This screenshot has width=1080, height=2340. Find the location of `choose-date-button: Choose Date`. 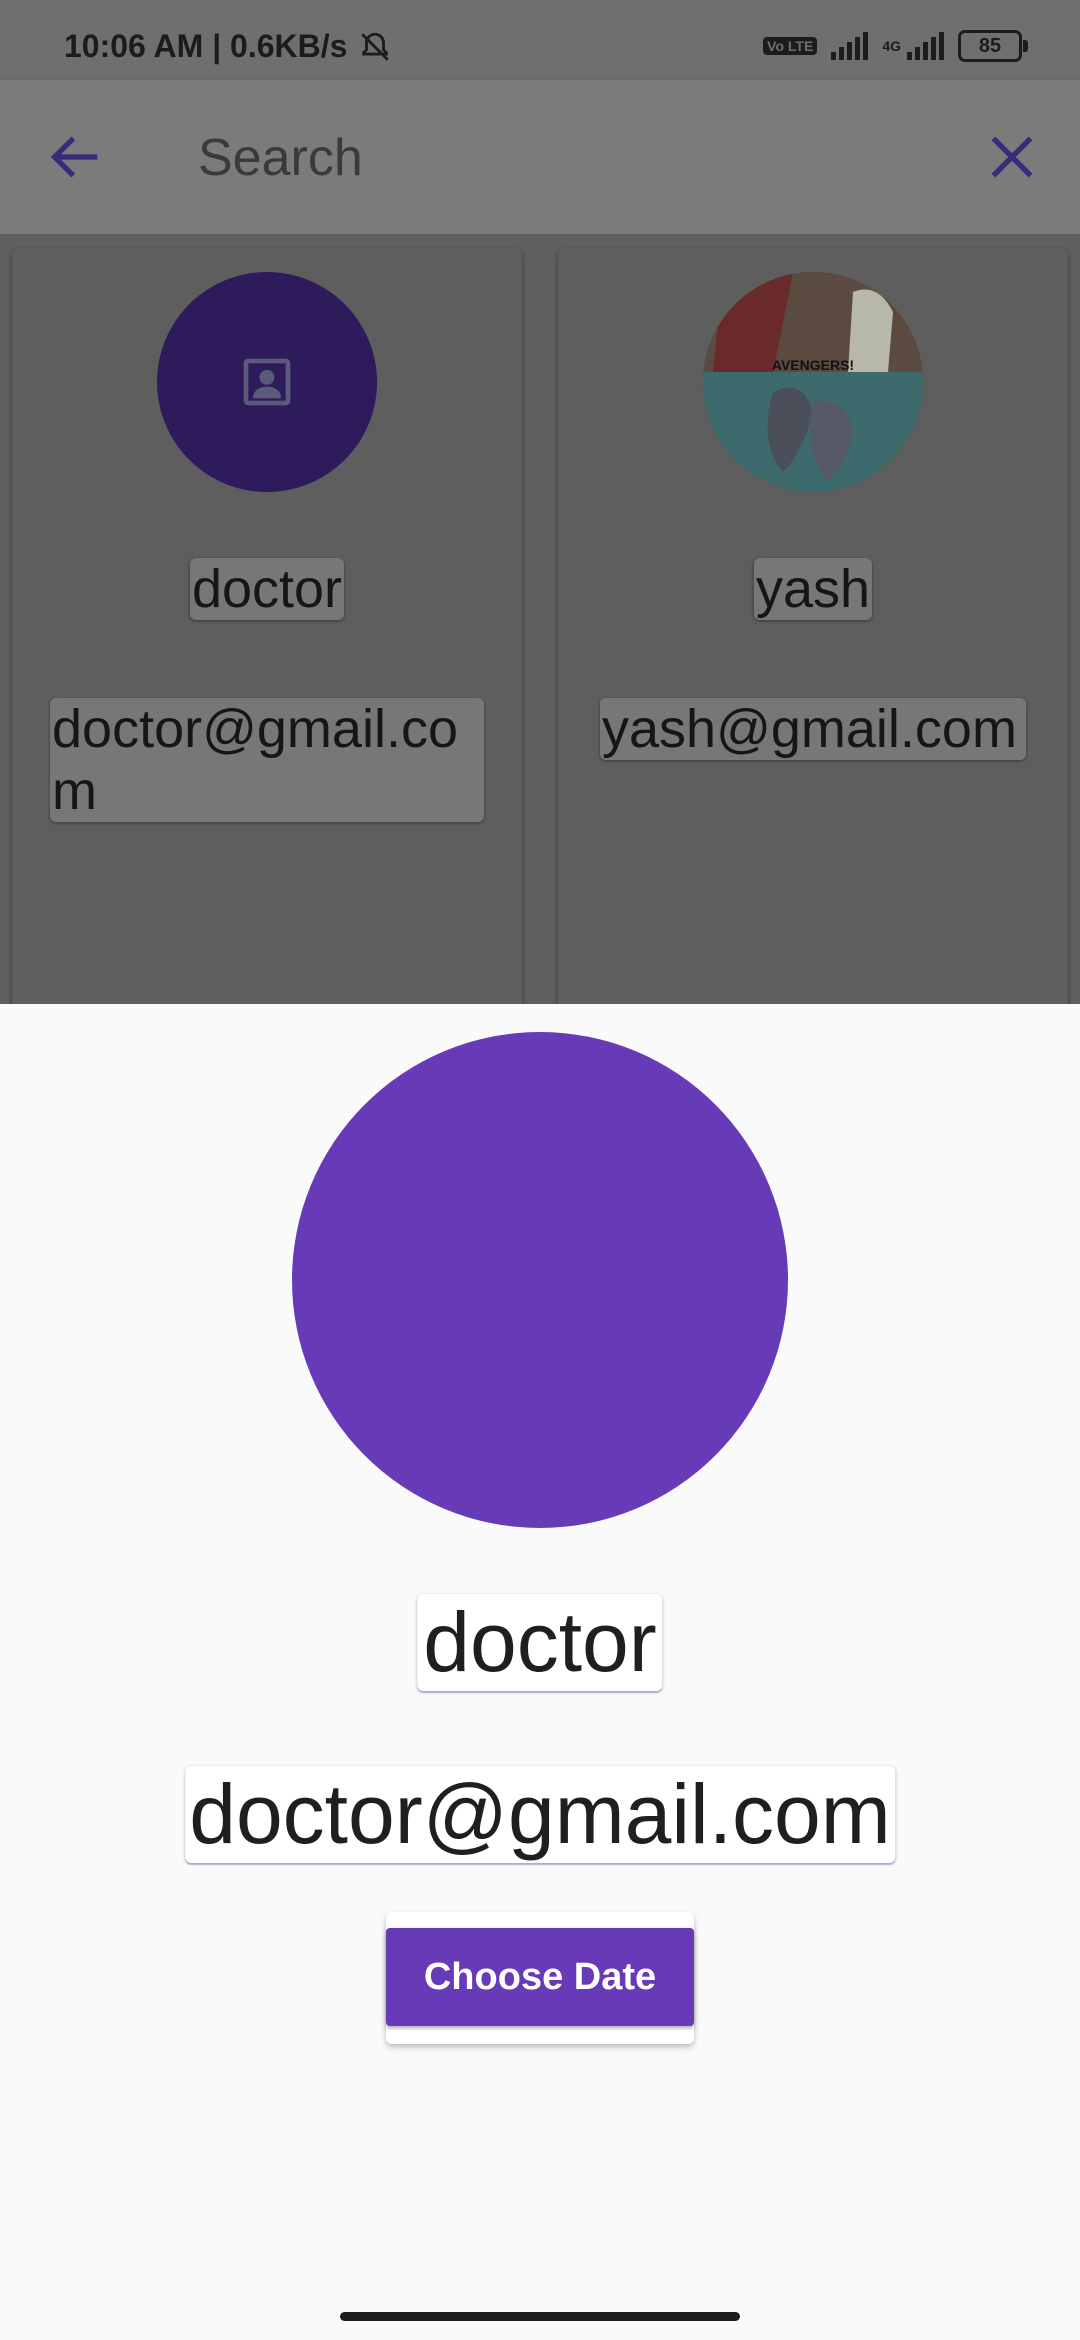

choose-date-button: Choose Date is located at coordinates (540, 1977).